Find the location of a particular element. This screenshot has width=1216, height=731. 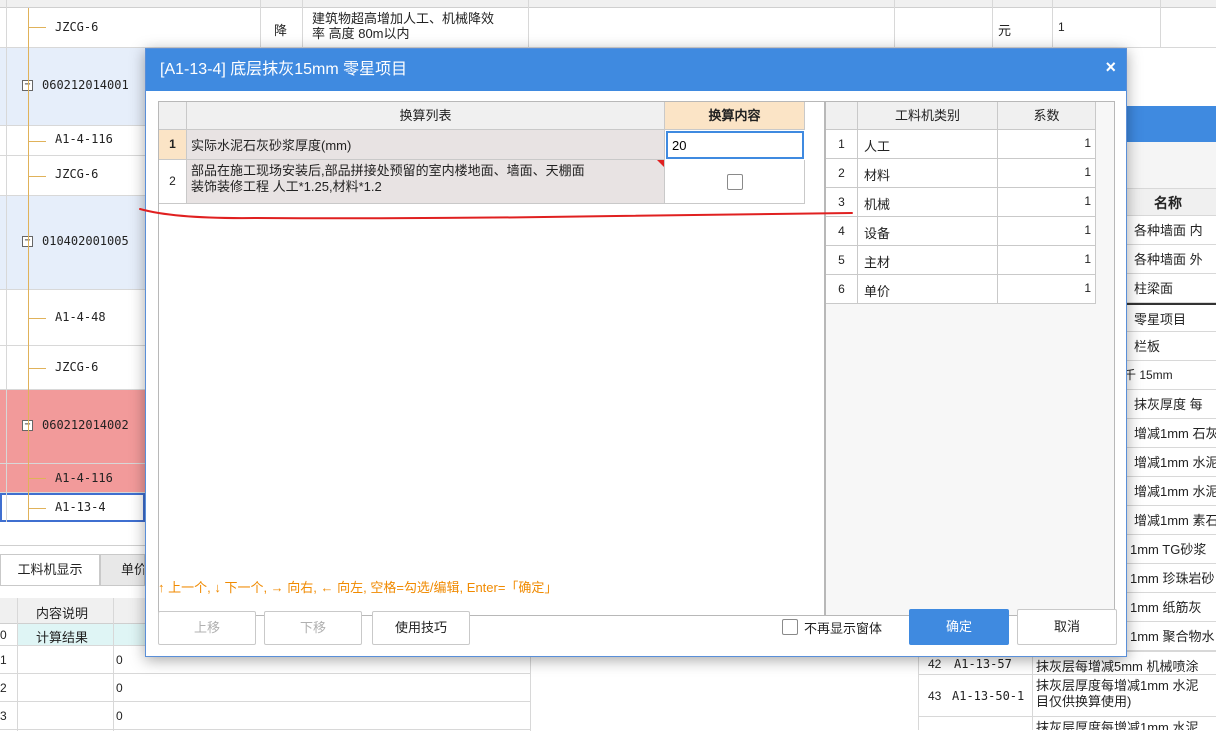

table-row: − 010402001005 is located at coordinates (72, 243).